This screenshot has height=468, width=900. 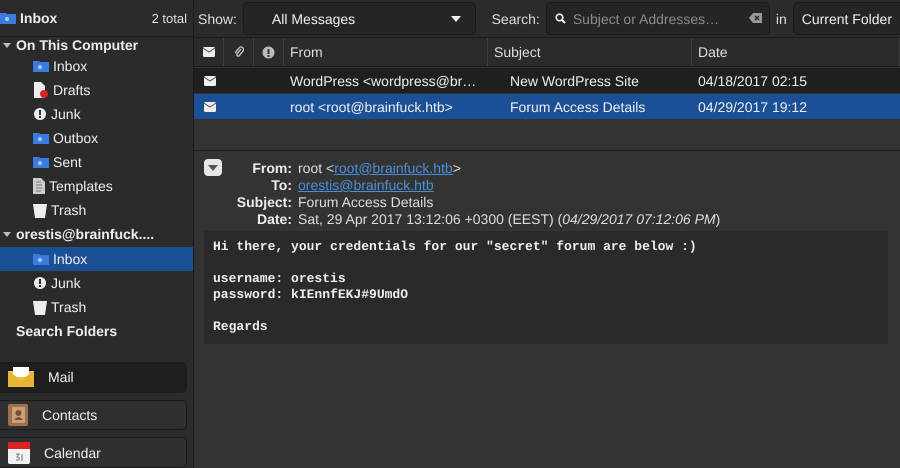 I want to click on account-name: On This Computer, so click(x=77, y=45).